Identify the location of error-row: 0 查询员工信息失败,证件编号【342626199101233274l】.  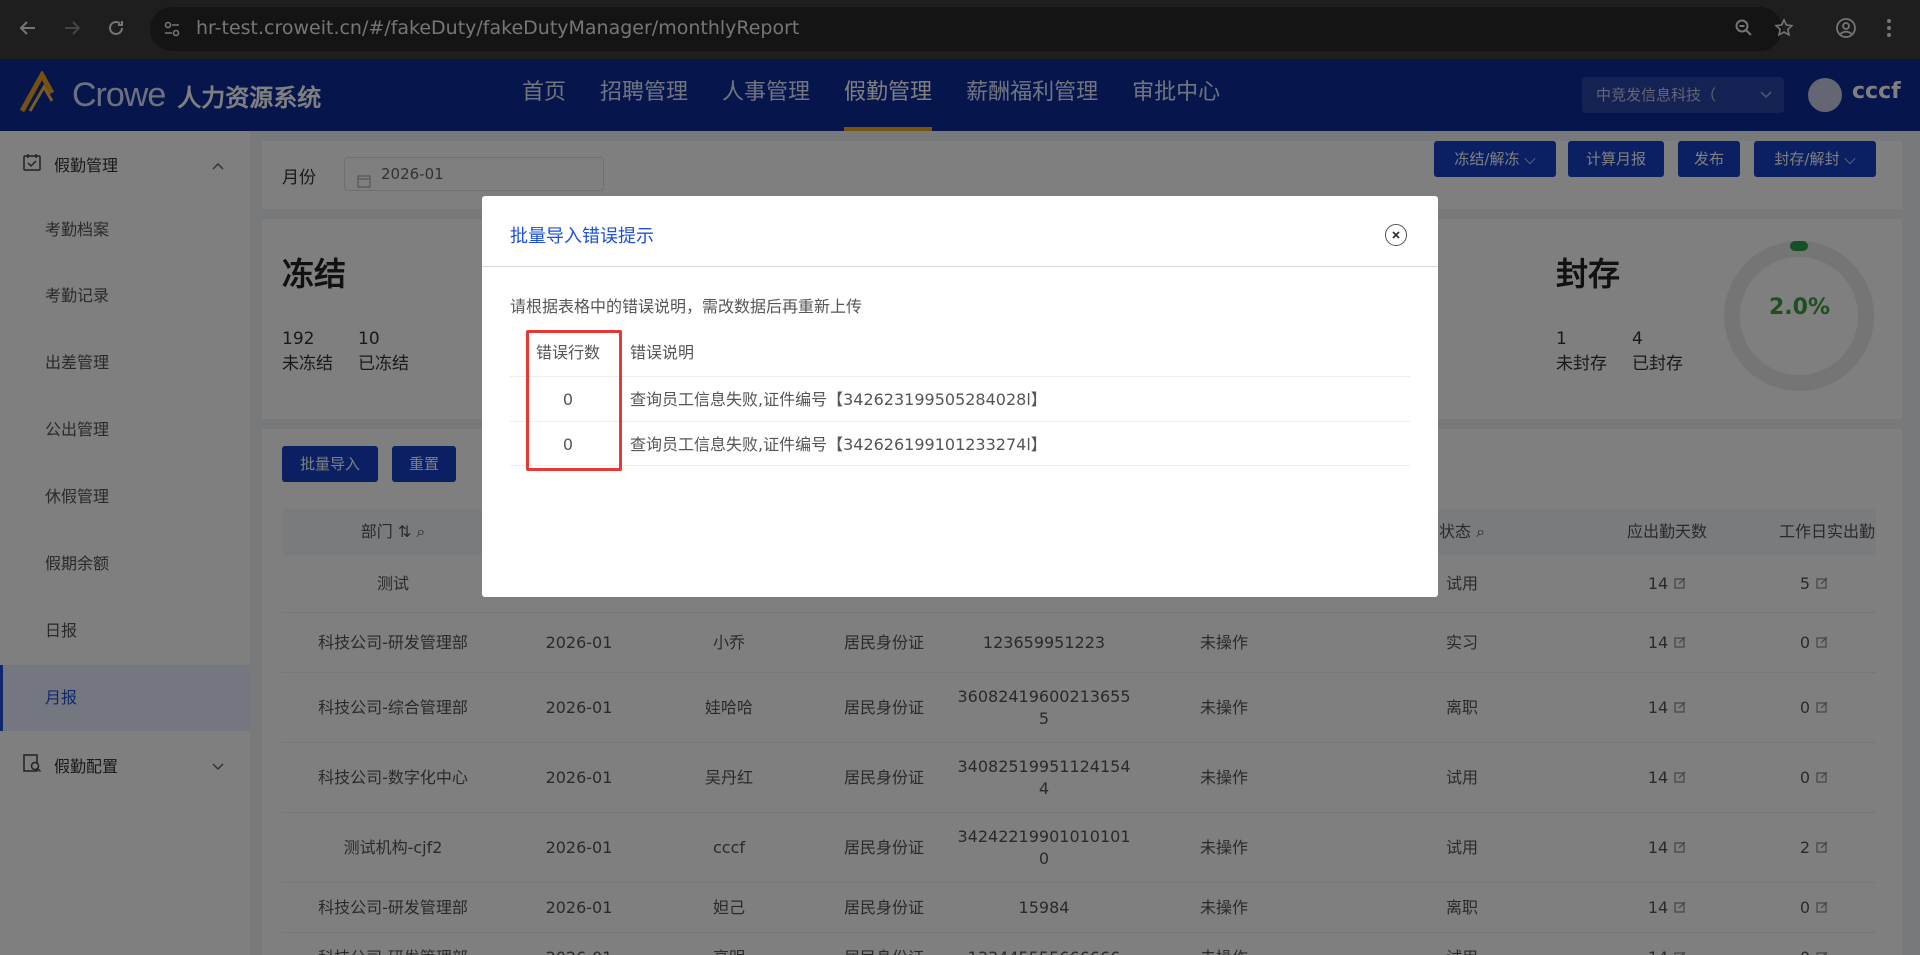
(960, 443).